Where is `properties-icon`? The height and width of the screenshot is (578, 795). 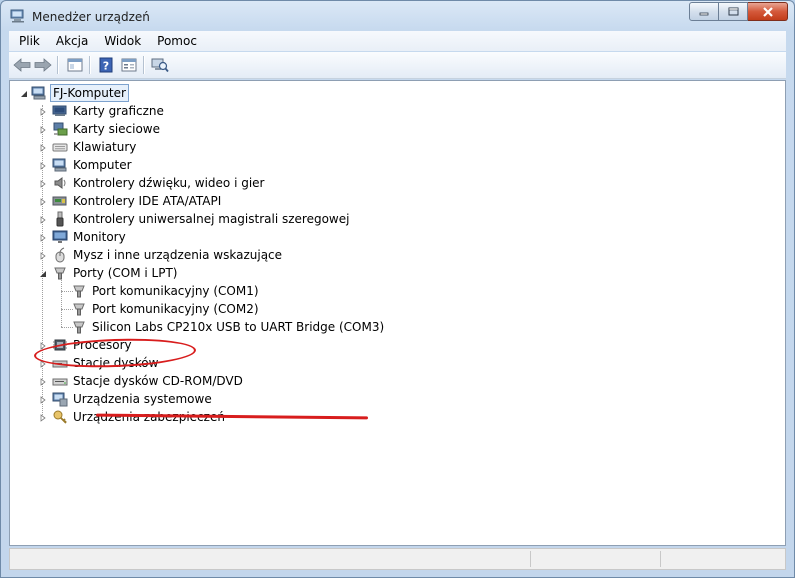 properties-icon is located at coordinates (129, 65).